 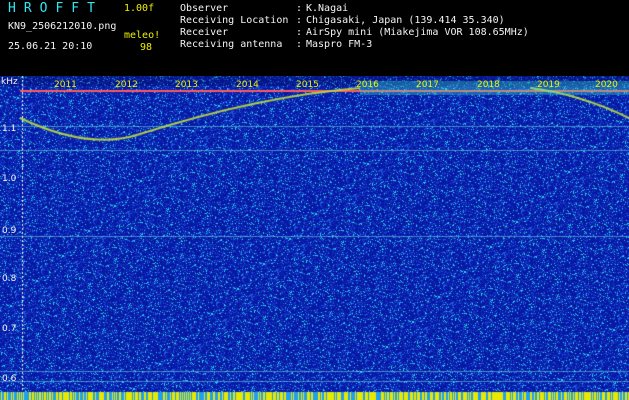 What do you see at coordinates (9, 379) in the screenshot?
I see `y-tick-label: 0.6` at bounding box center [9, 379].